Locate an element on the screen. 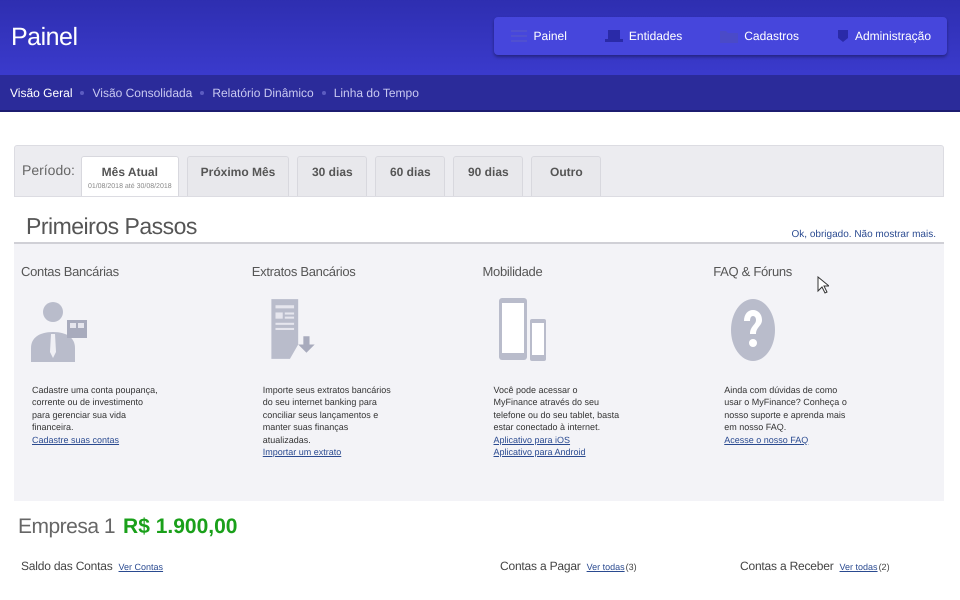  dismiss-link: Ok, obrigado. Não mostrar mais. is located at coordinates (864, 234).